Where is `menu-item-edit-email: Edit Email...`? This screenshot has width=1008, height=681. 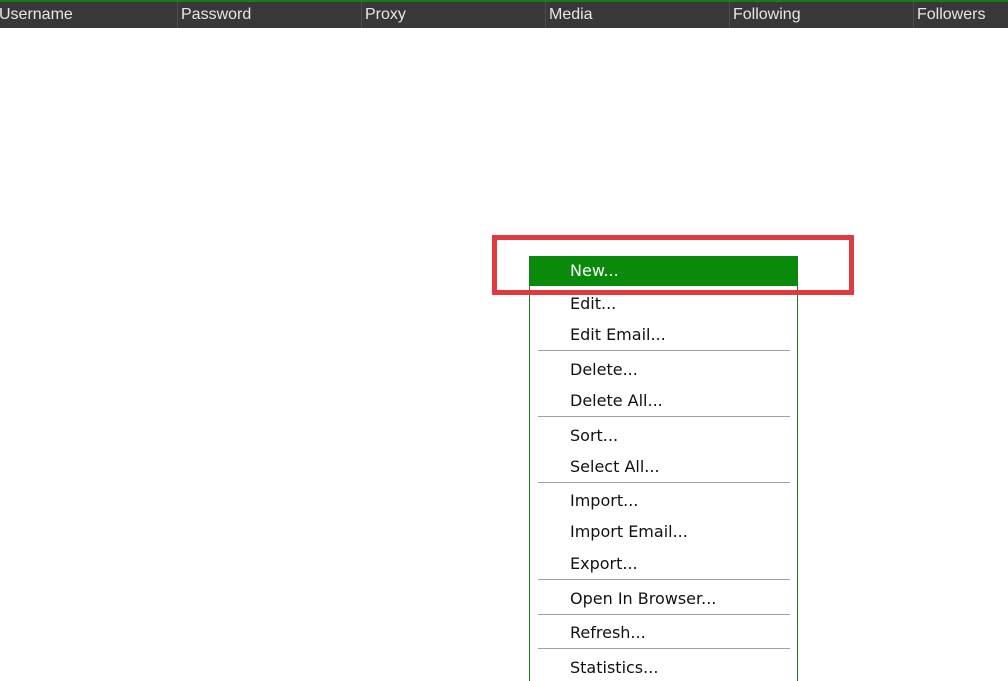
menu-item-edit-email: Edit Email... is located at coordinates (663, 335).